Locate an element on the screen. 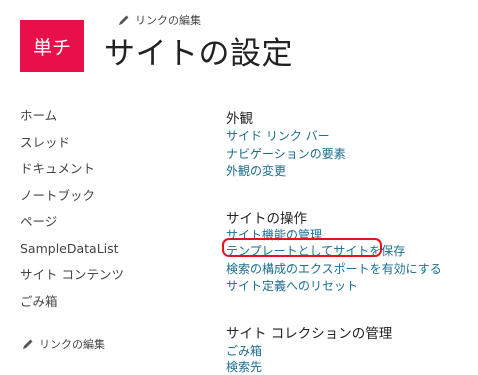 This screenshot has width=478, height=375. highlight-annotation is located at coordinates (302, 247).